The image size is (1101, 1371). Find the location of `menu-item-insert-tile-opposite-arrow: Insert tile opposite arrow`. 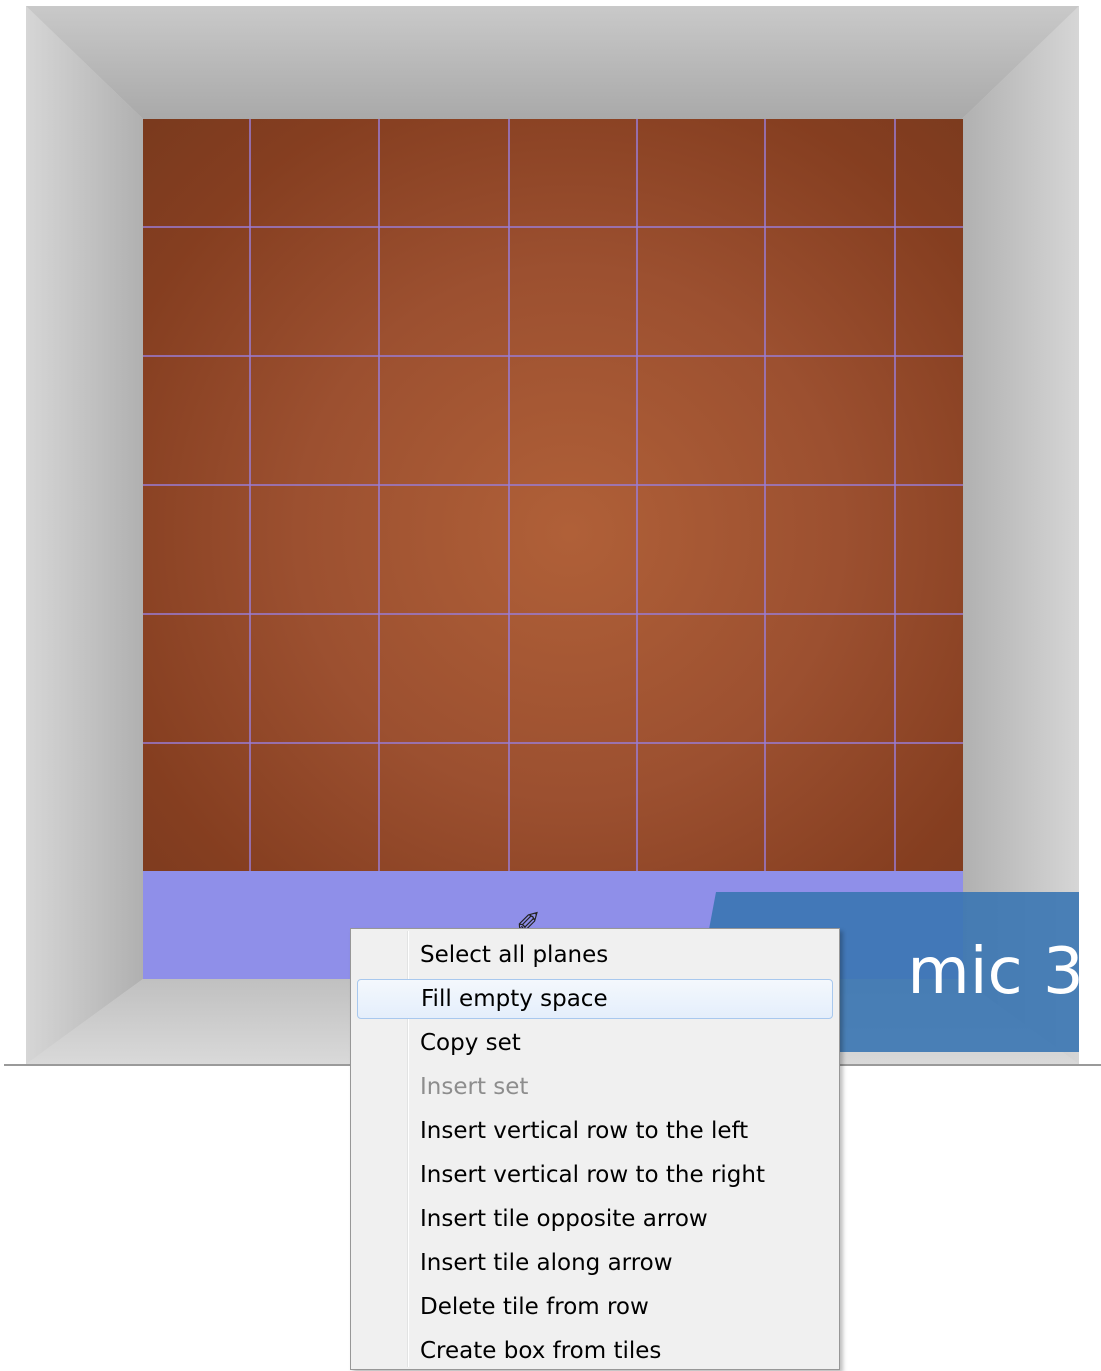

menu-item-insert-tile-opposite-arrow: Insert tile opposite arrow is located at coordinates (595, 1219).